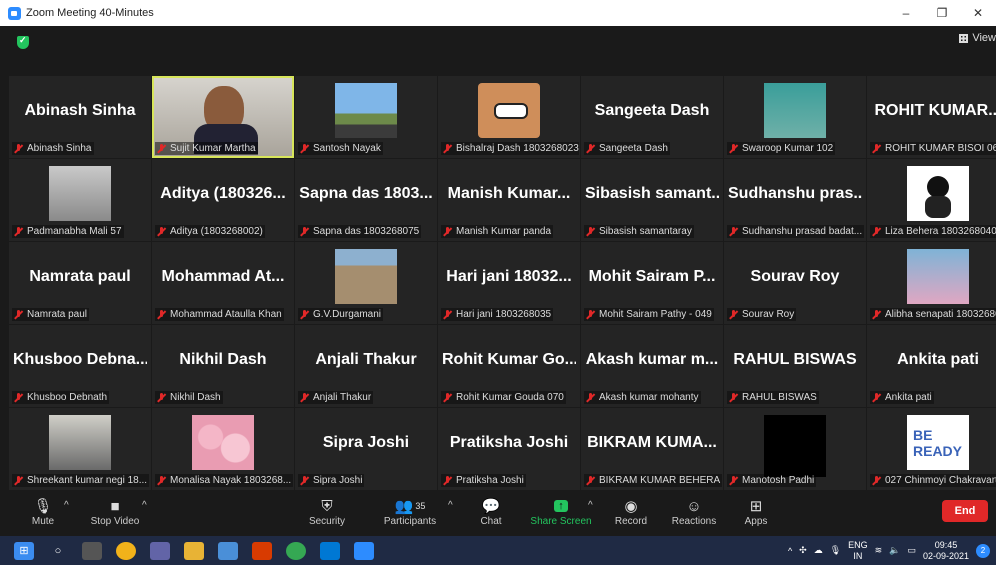 This screenshot has height=565, width=996. I want to click on tray-app-icon: ✣, so click(803, 550).